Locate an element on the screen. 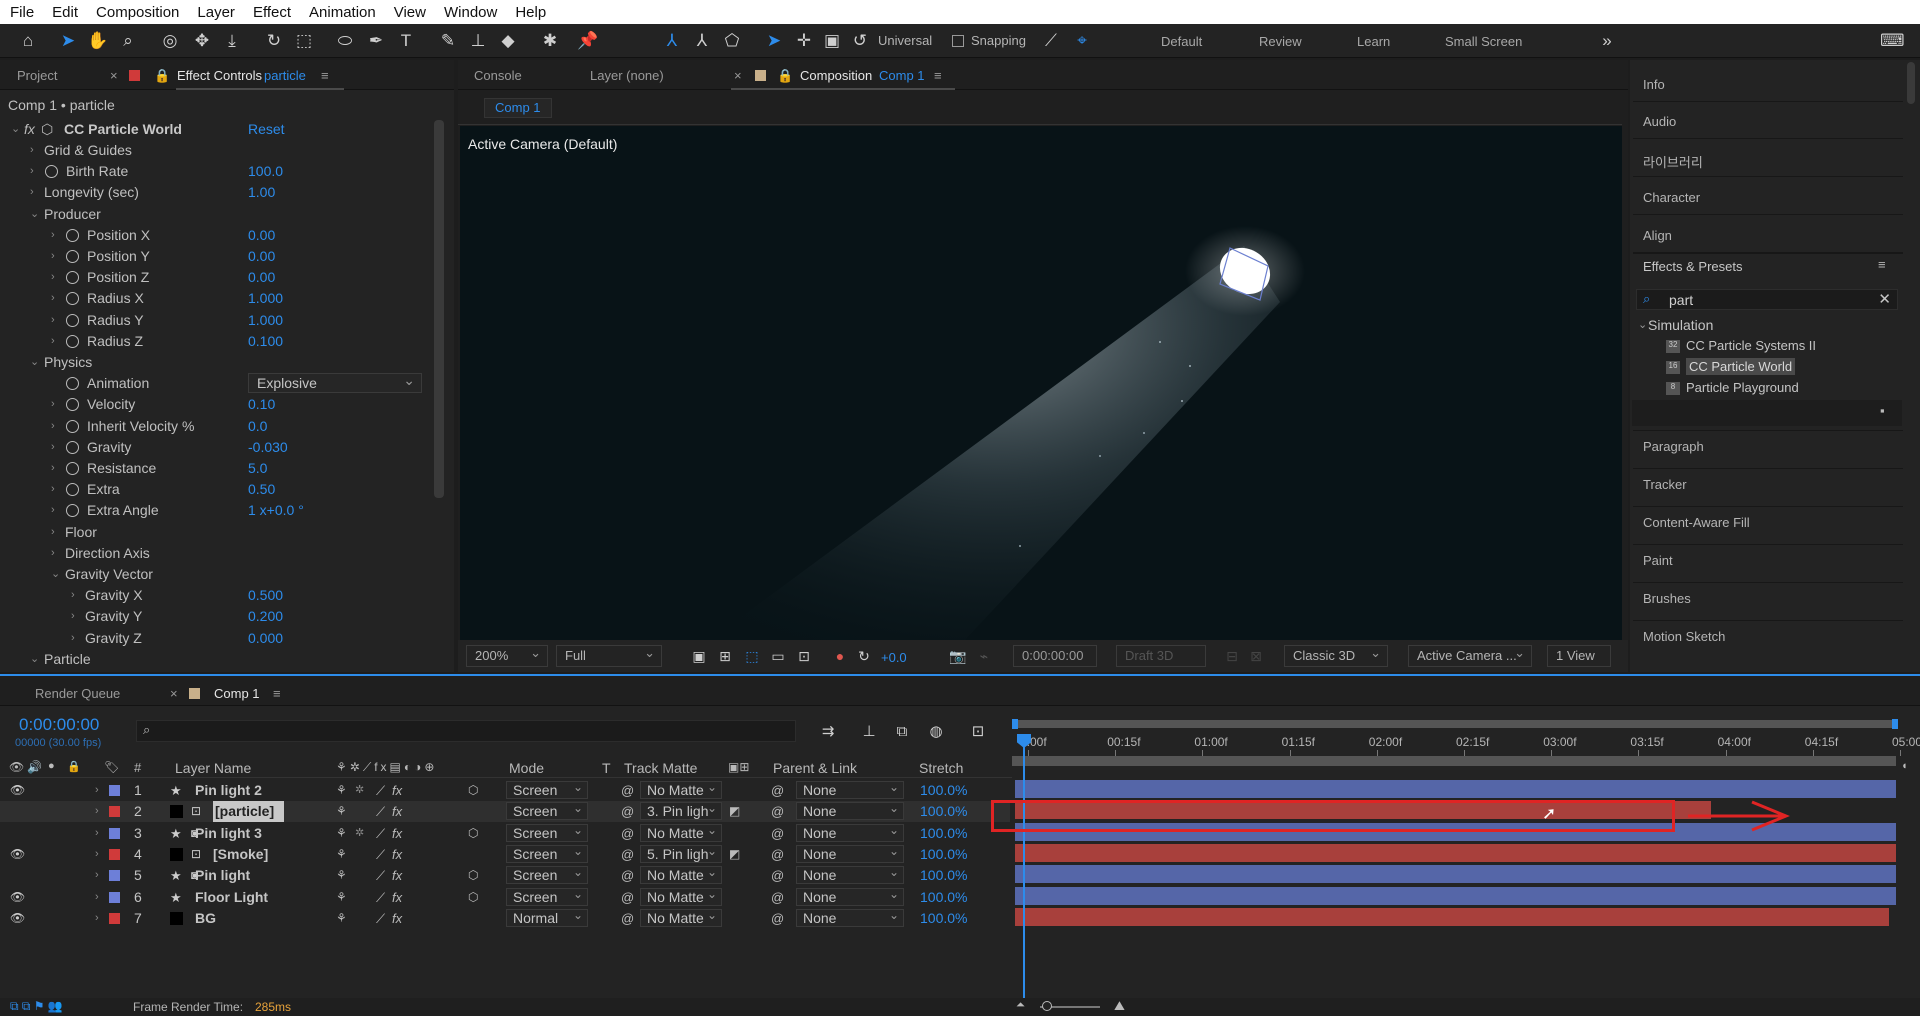 The width and height of the screenshot is (1920, 1016). collapse-switch-icon: ✲ is located at coordinates (359, 790).